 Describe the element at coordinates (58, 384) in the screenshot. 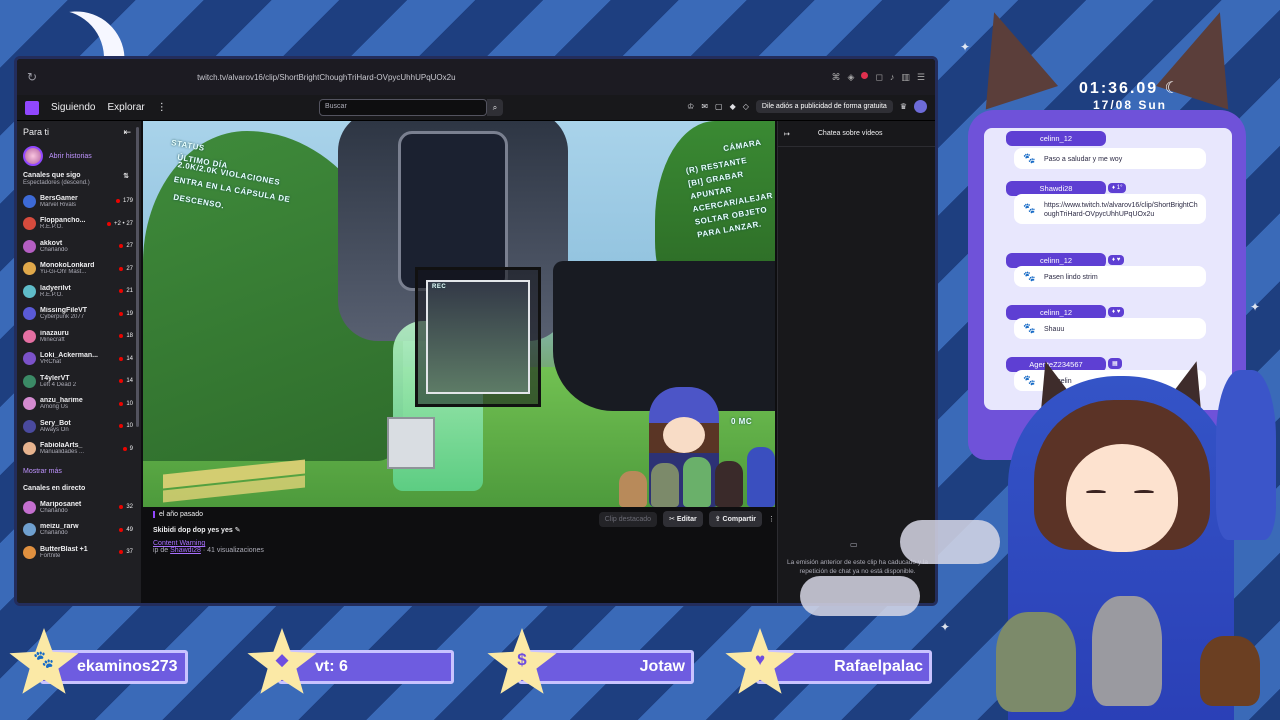

I see `channel-category: Left 4 Dead 2` at that location.